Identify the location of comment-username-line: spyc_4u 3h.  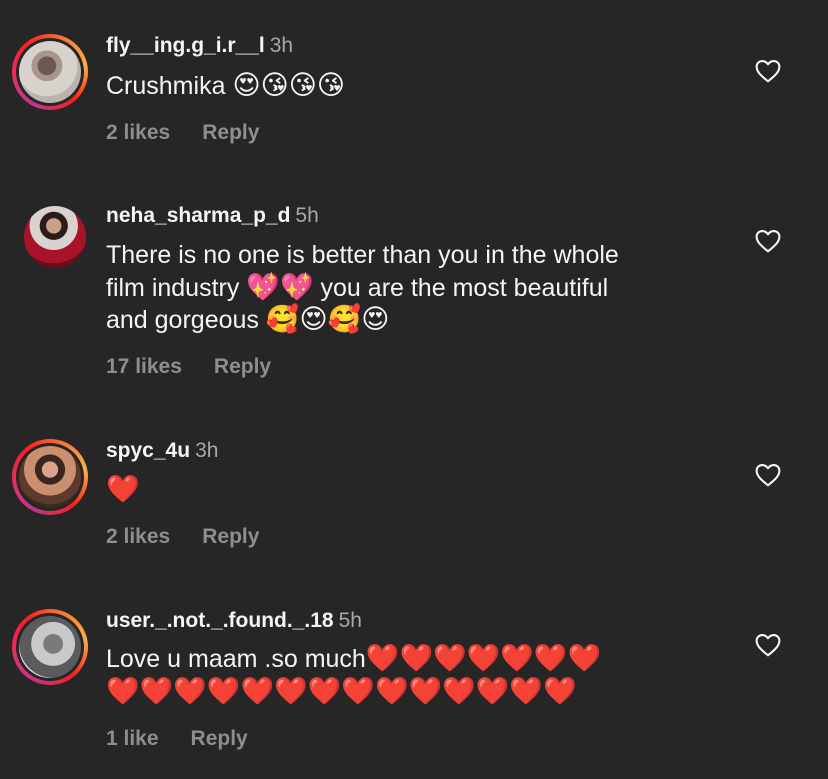
(162, 451).